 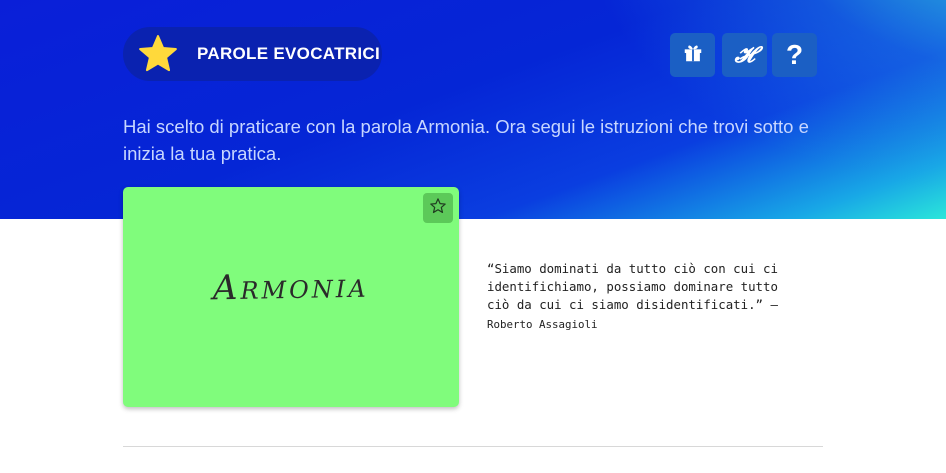 I want to click on gift-button, so click(x=692, y=55).